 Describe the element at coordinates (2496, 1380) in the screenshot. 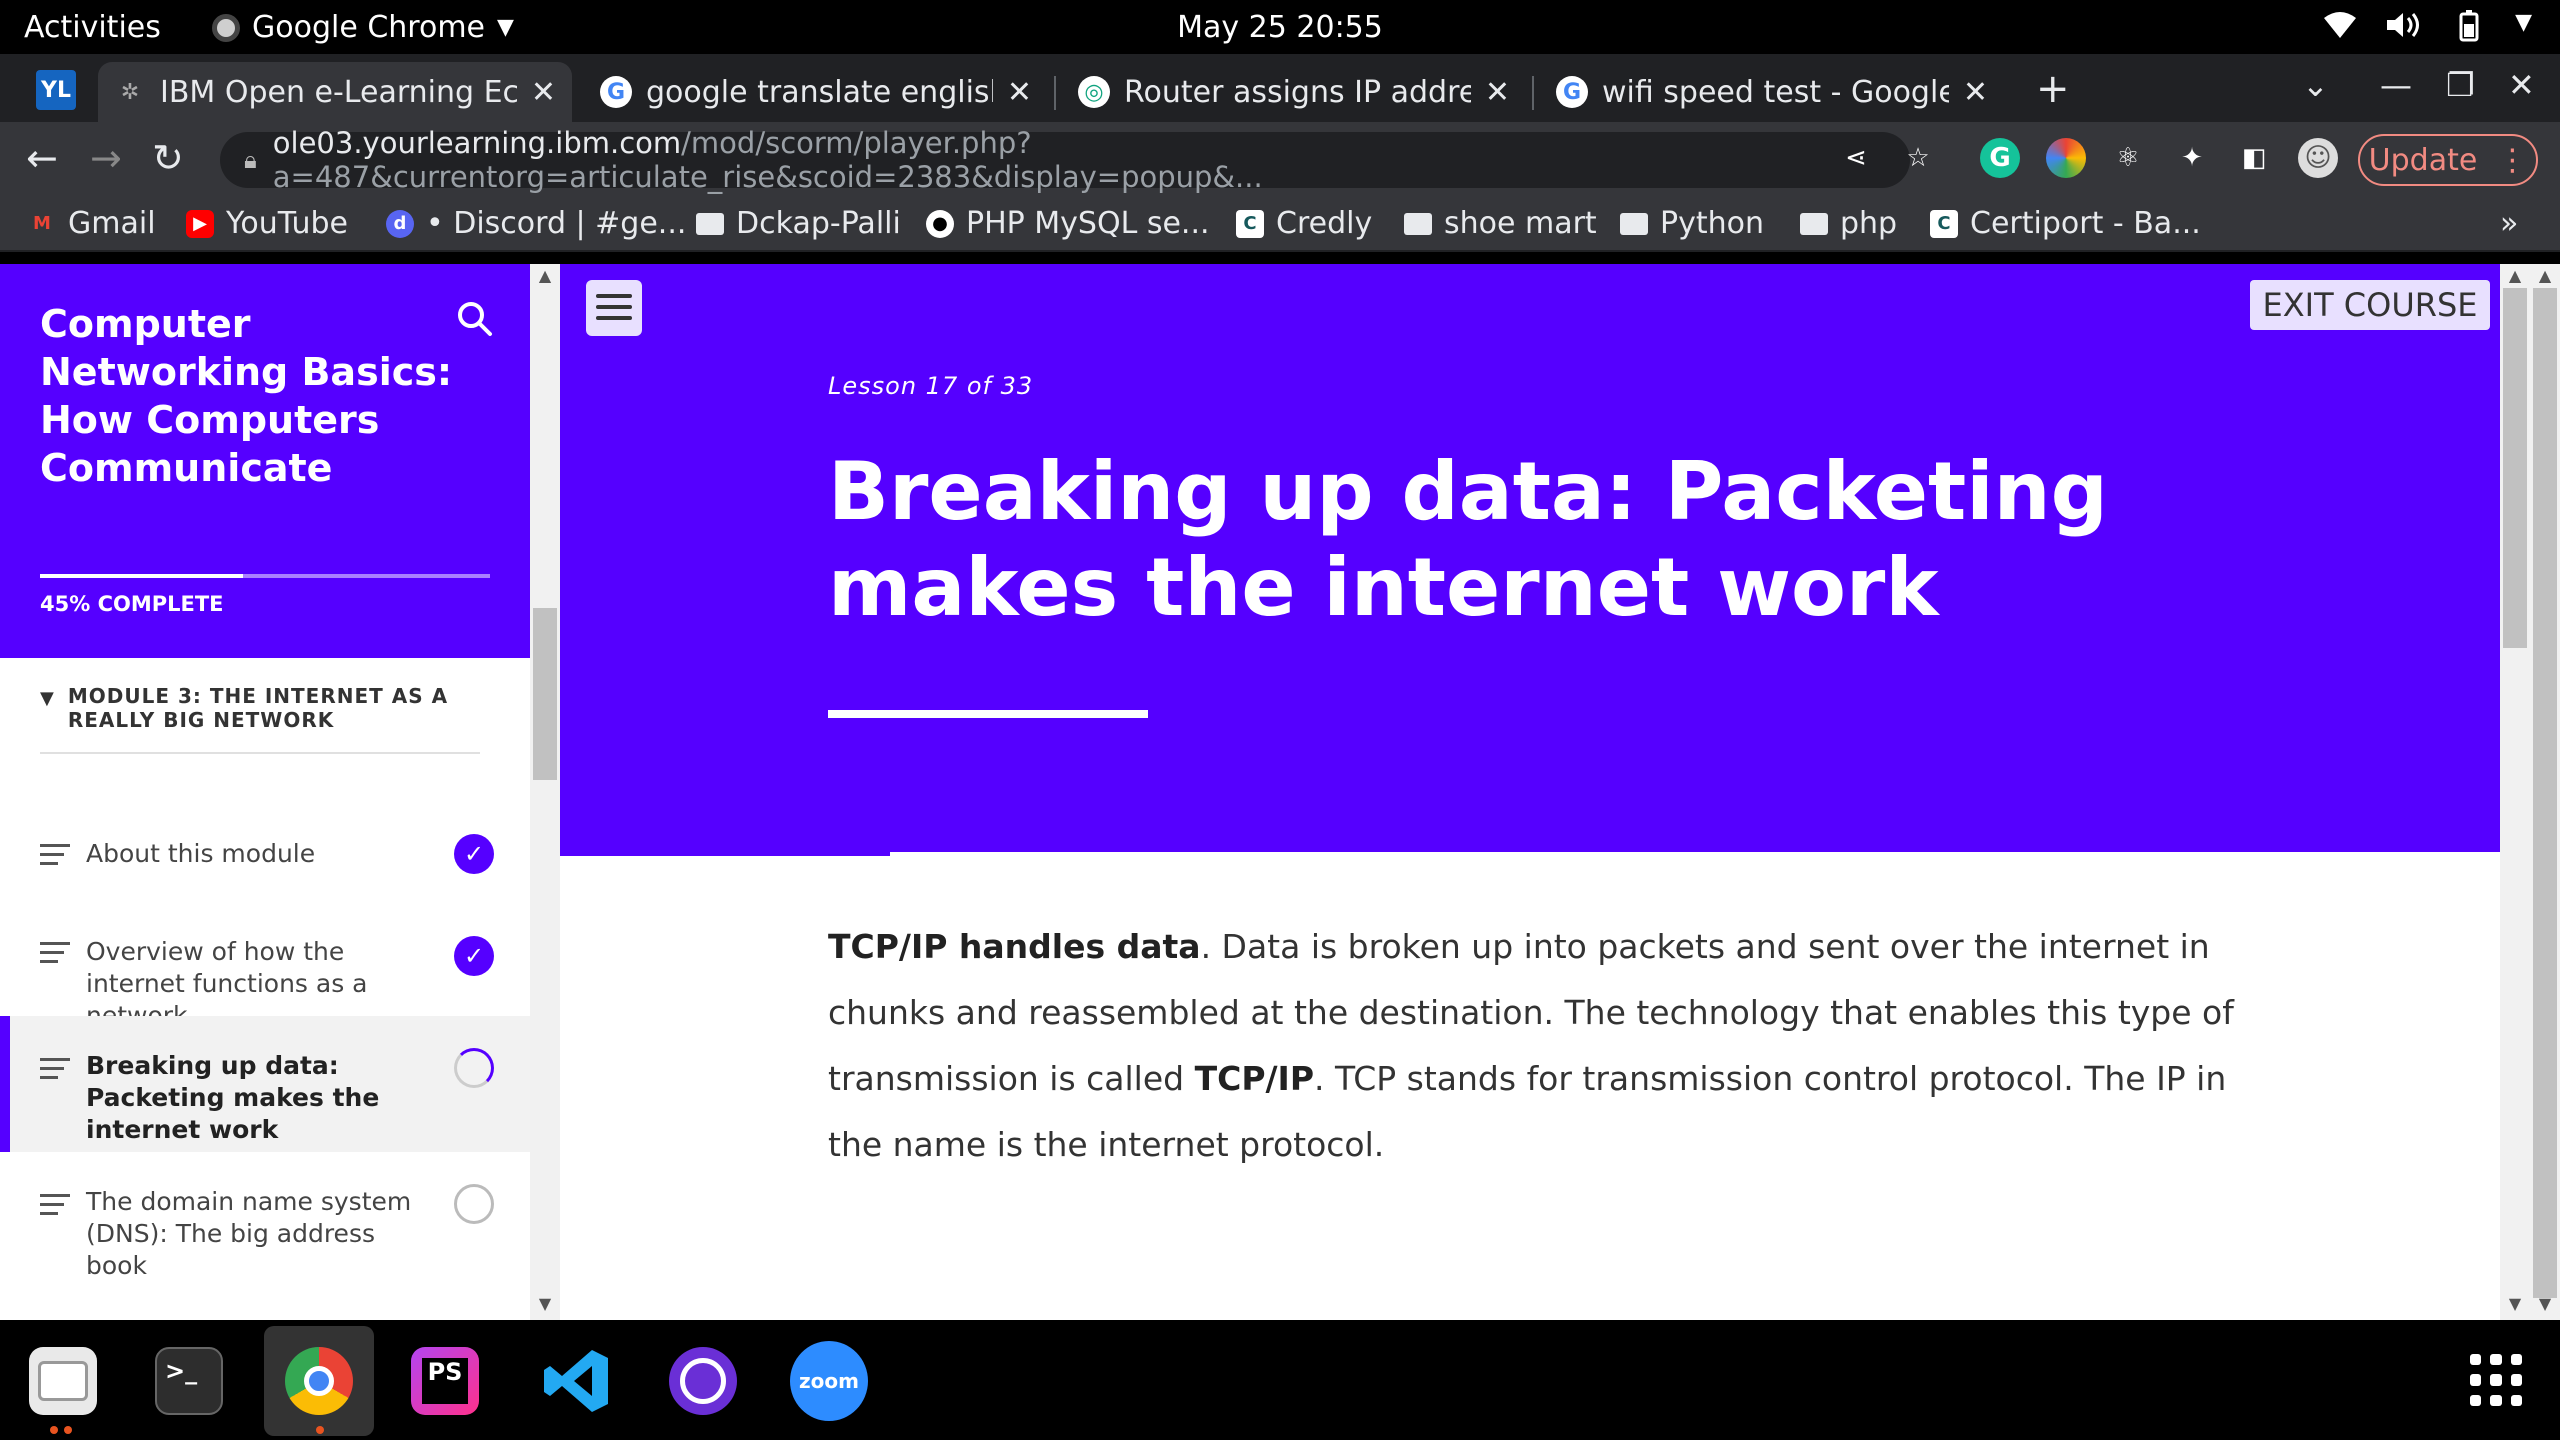

I see `show-apps-grid-icon` at that location.